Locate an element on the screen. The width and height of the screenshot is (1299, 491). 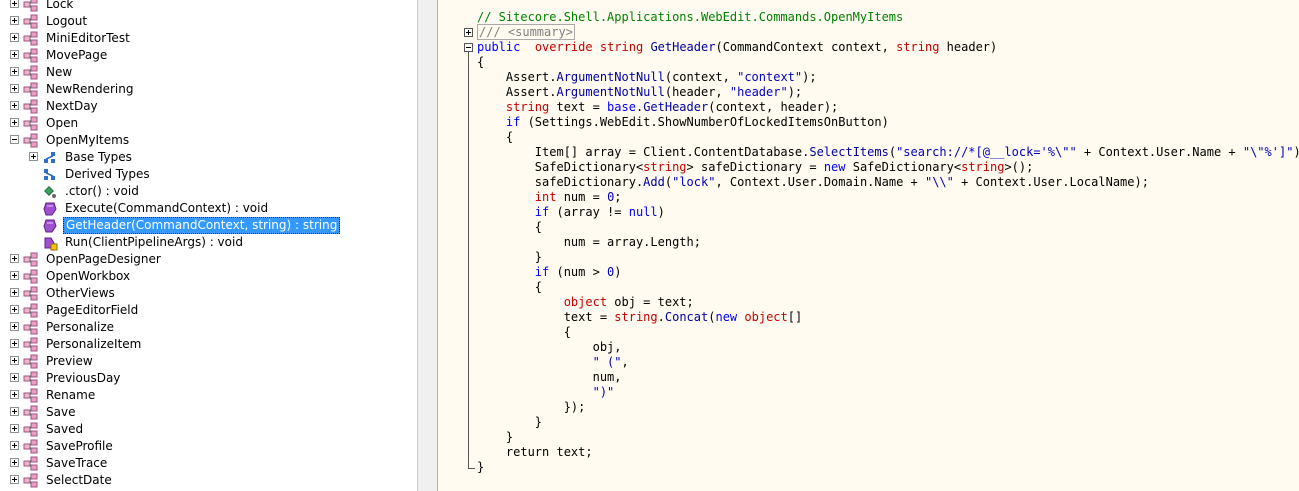
code-token: Concat is located at coordinates (686, 317).